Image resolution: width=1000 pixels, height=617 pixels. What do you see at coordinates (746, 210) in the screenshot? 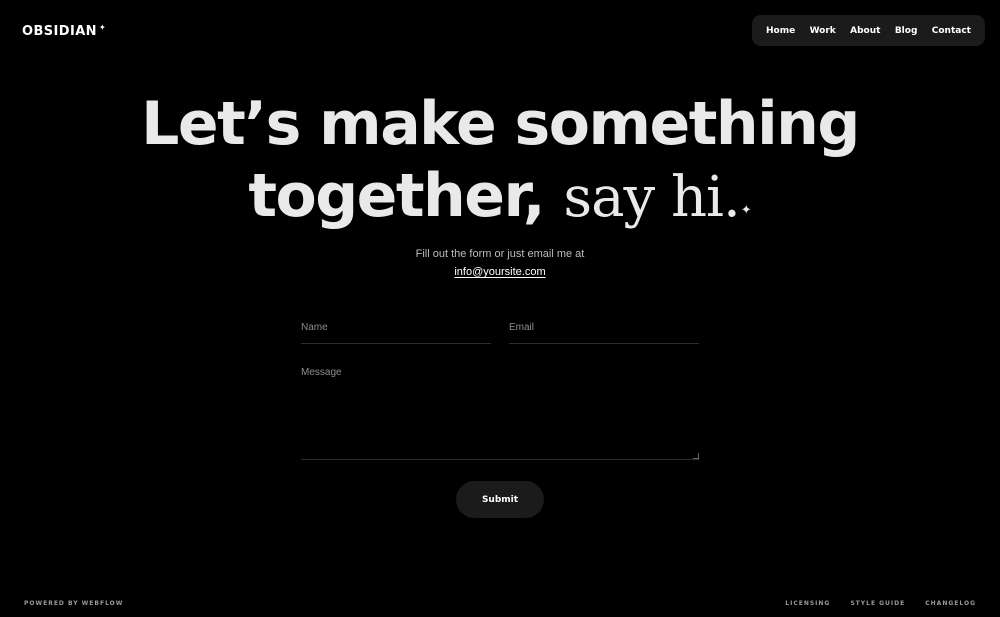
I see `sparkle-icon: ✦` at bounding box center [746, 210].